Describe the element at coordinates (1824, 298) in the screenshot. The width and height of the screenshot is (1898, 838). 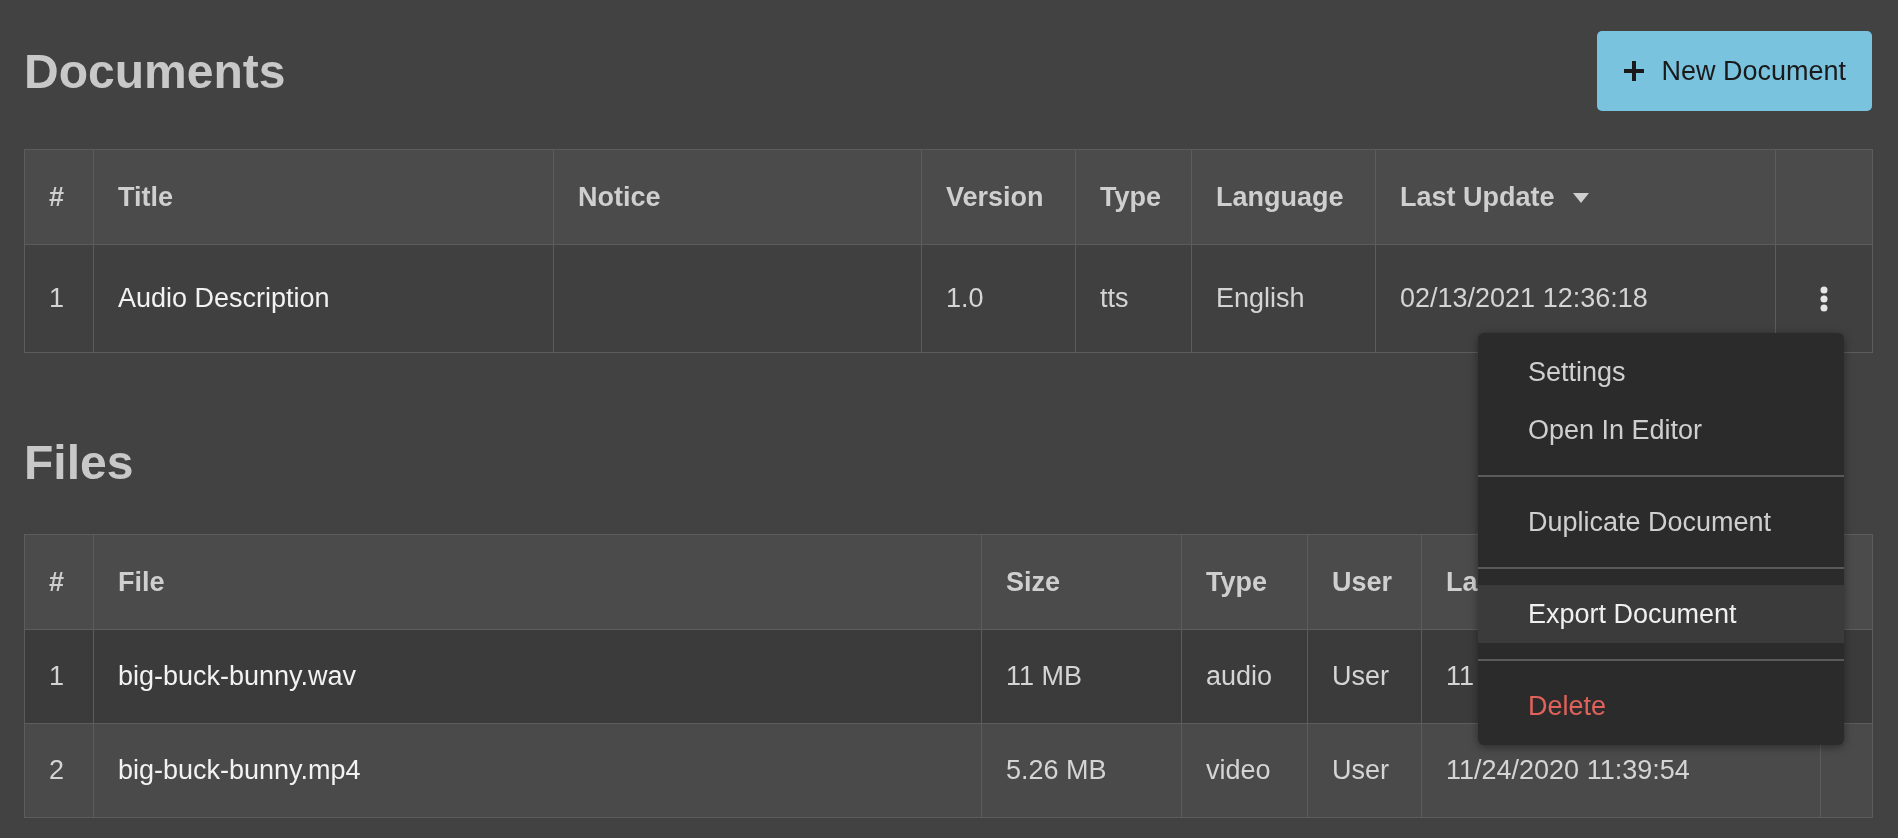
I see `more-options-icon` at that location.